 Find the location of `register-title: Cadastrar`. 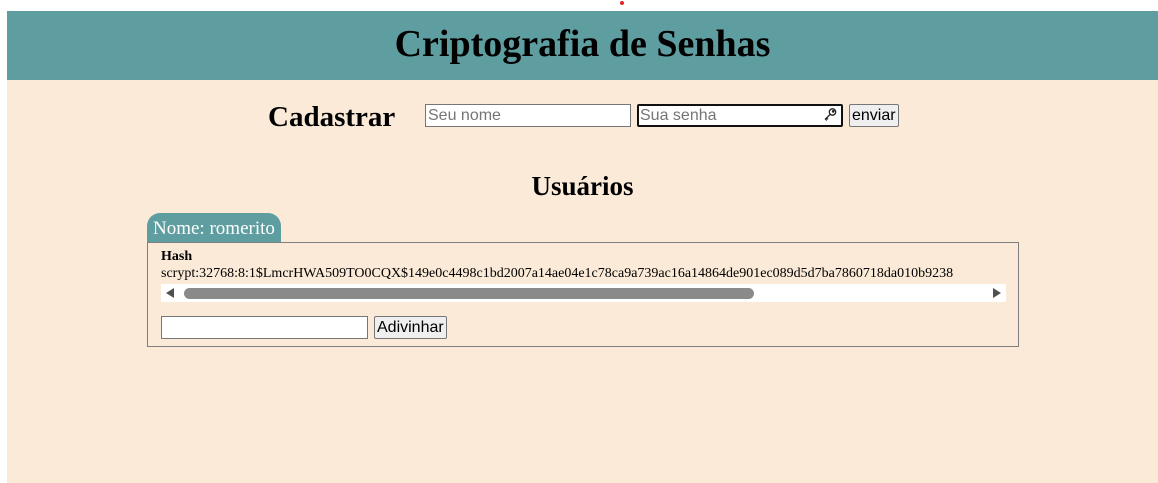

register-title: Cadastrar is located at coordinates (332, 117).